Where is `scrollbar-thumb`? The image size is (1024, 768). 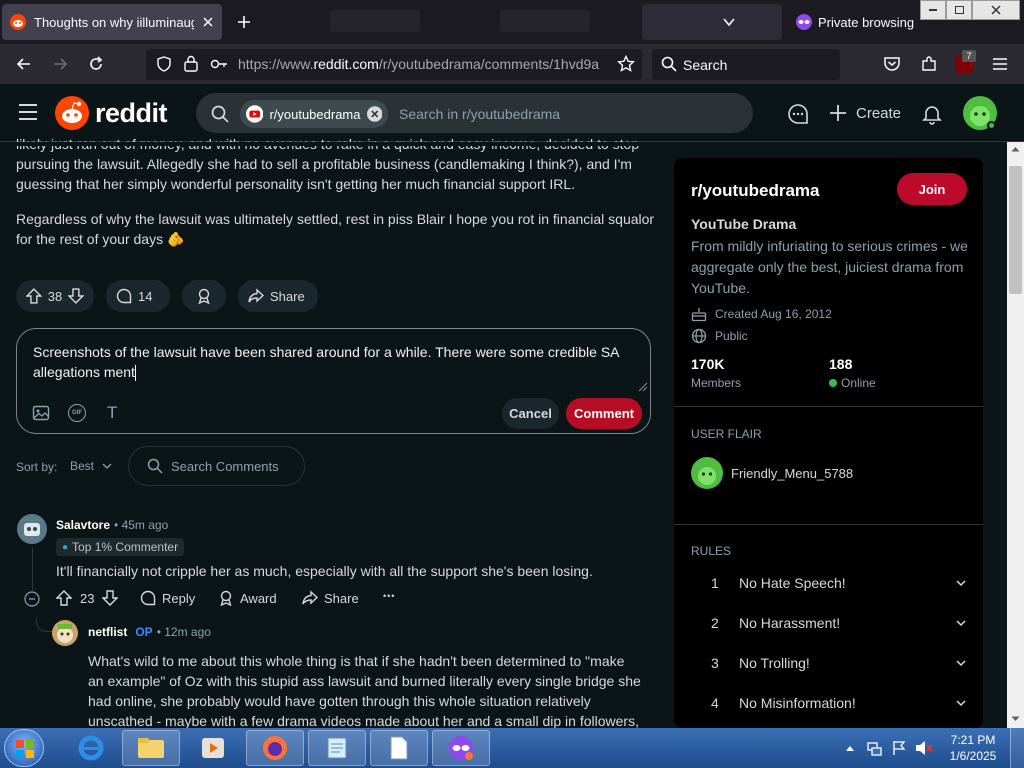
scrollbar-thumb is located at coordinates (1015, 230).